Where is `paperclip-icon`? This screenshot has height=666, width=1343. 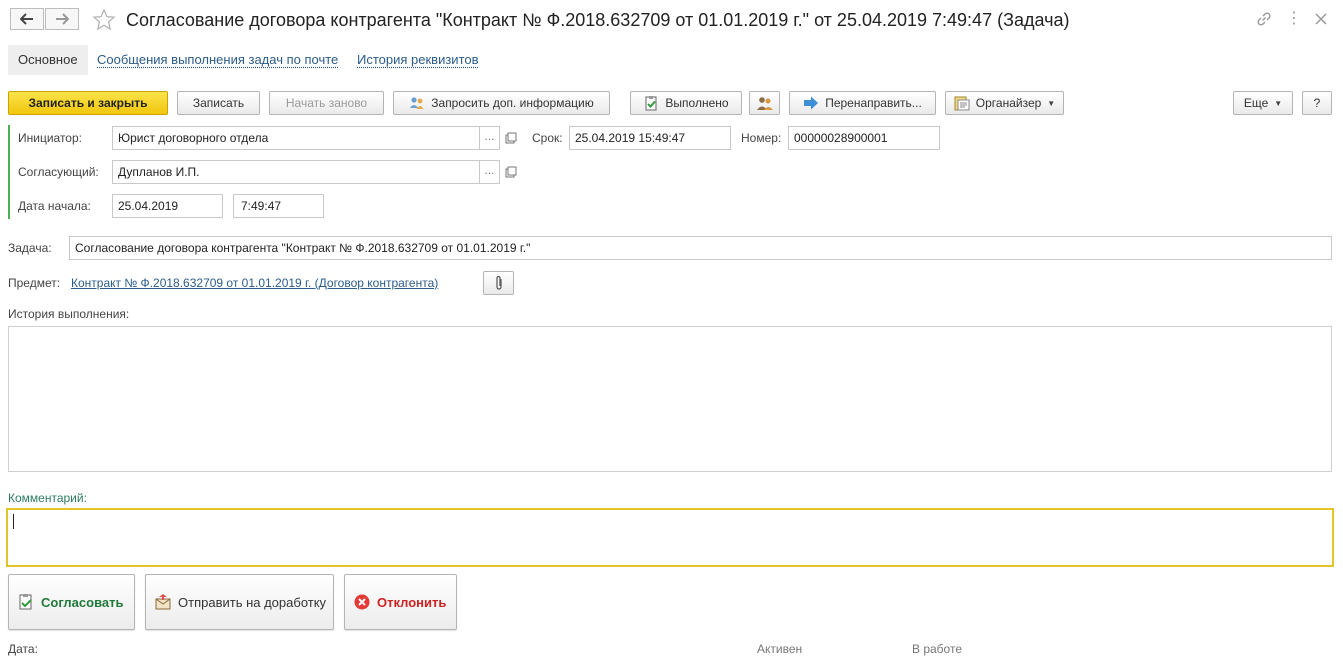
paperclip-icon is located at coordinates (498, 282).